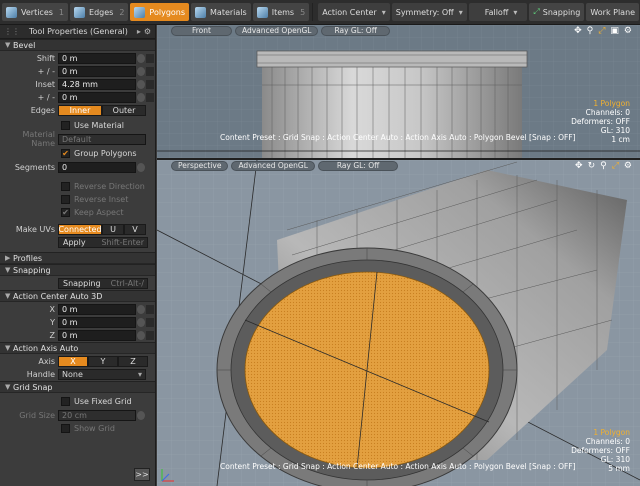 The height and width of the screenshot is (486, 640). What do you see at coordinates (97, 167) in the screenshot?
I see `segments-field: 0` at bounding box center [97, 167].